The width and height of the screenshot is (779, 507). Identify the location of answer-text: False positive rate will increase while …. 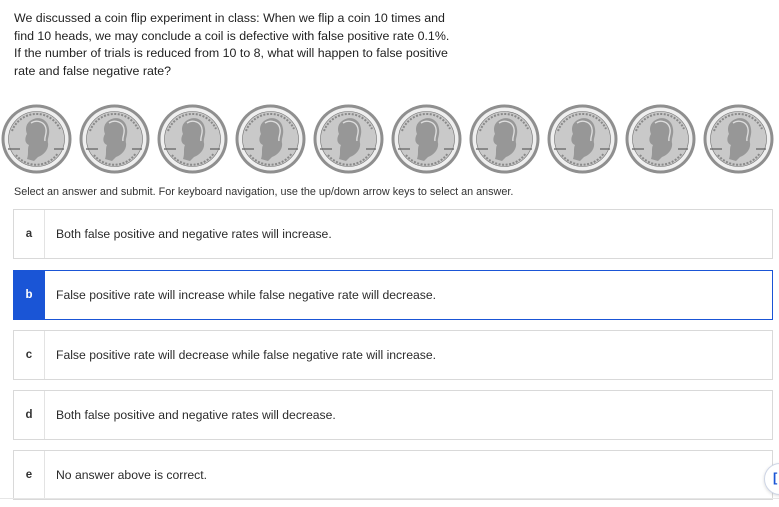
(246, 295).